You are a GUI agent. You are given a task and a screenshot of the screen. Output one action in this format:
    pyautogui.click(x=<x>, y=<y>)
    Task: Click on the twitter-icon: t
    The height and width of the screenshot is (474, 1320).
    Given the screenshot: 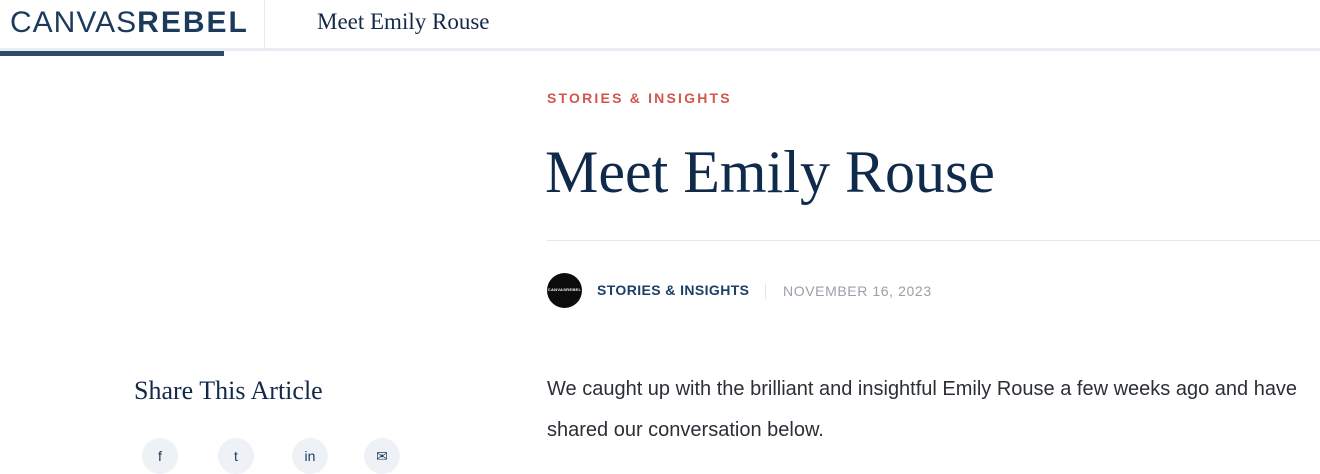 What is the action you would take?
    pyautogui.click(x=236, y=456)
    